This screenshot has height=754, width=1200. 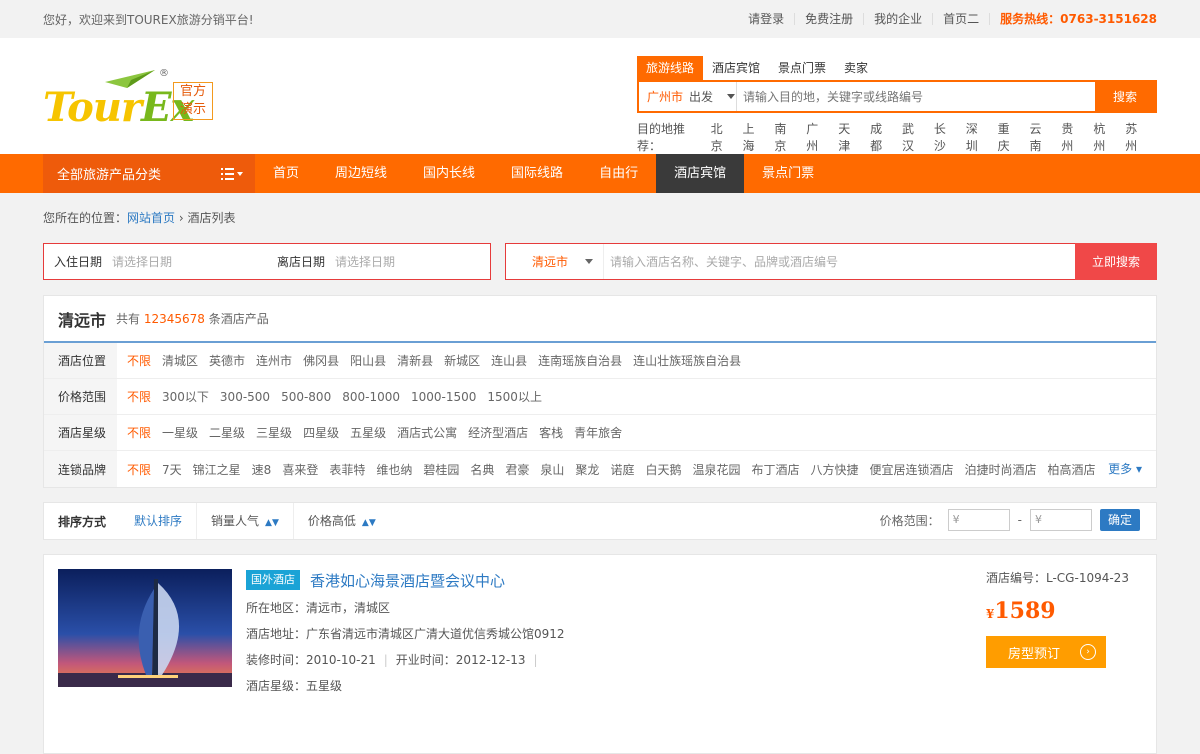 What do you see at coordinates (912, 469) in the screenshot?
I see `filter-option: 便宜居连锁酒店` at bounding box center [912, 469].